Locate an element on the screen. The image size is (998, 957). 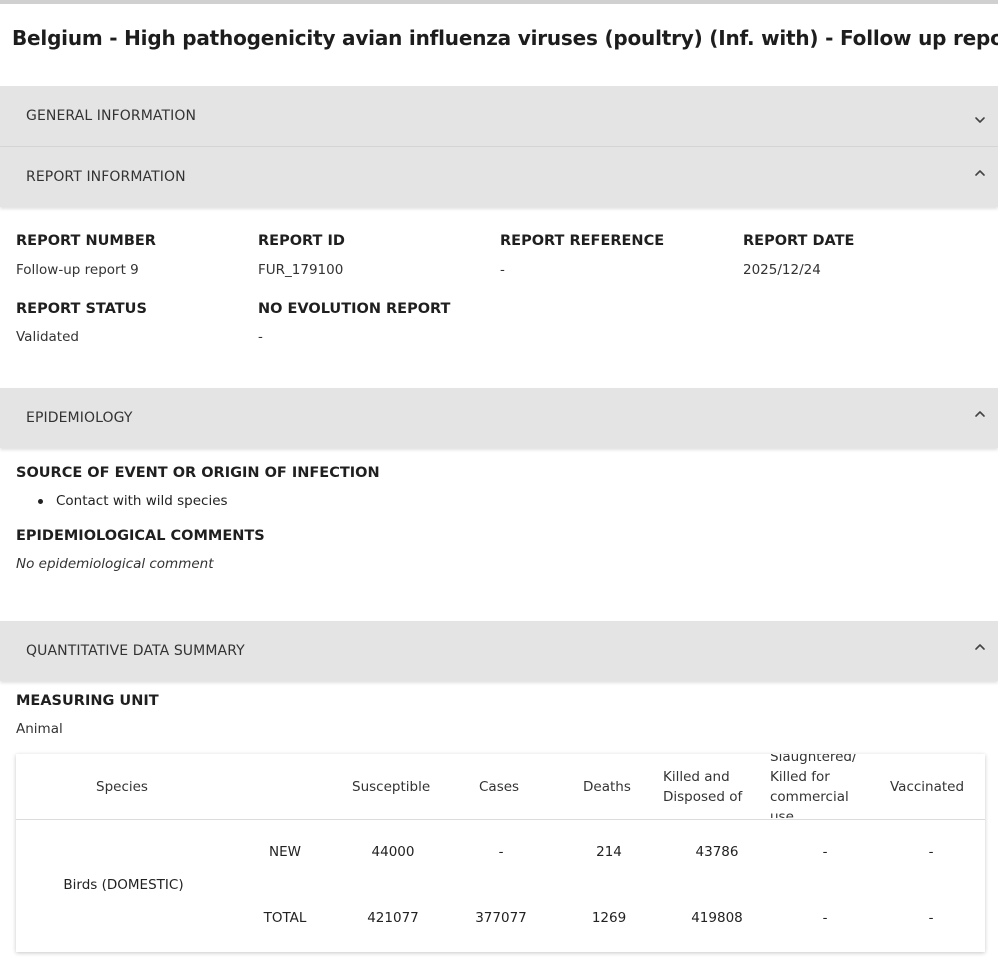
measuring-unit-value: Animal is located at coordinates (39, 729).